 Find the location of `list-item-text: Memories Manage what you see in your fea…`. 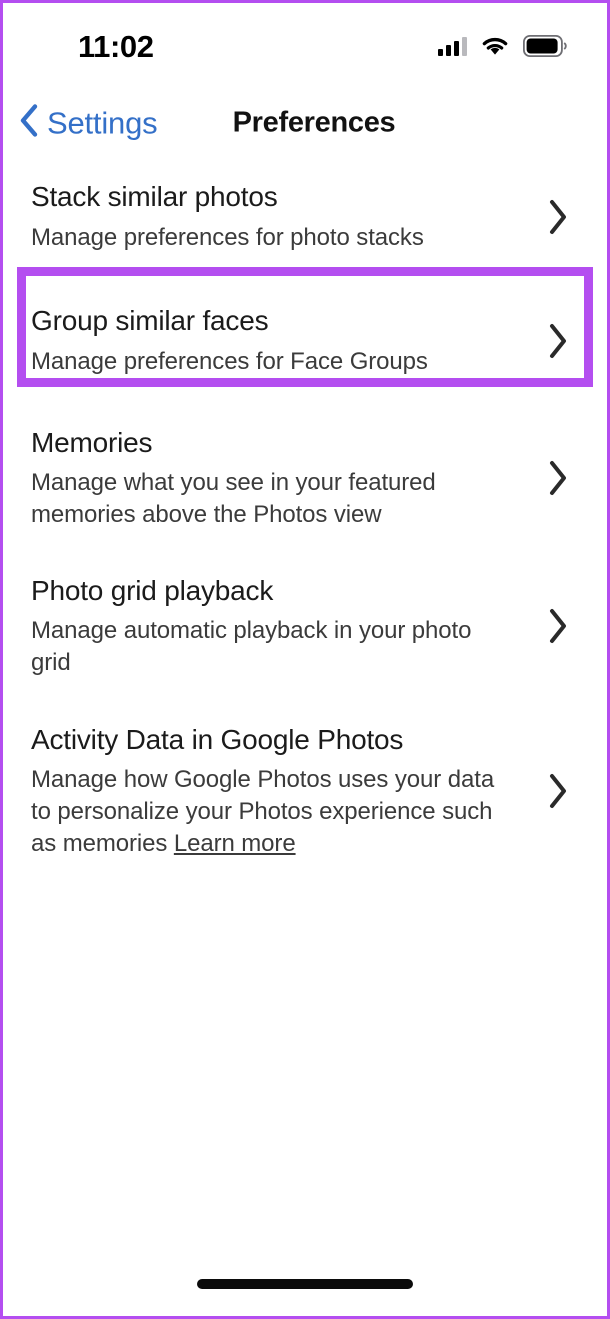

list-item-text: Memories Manage what you see in your fea… is located at coordinates (283, 478).